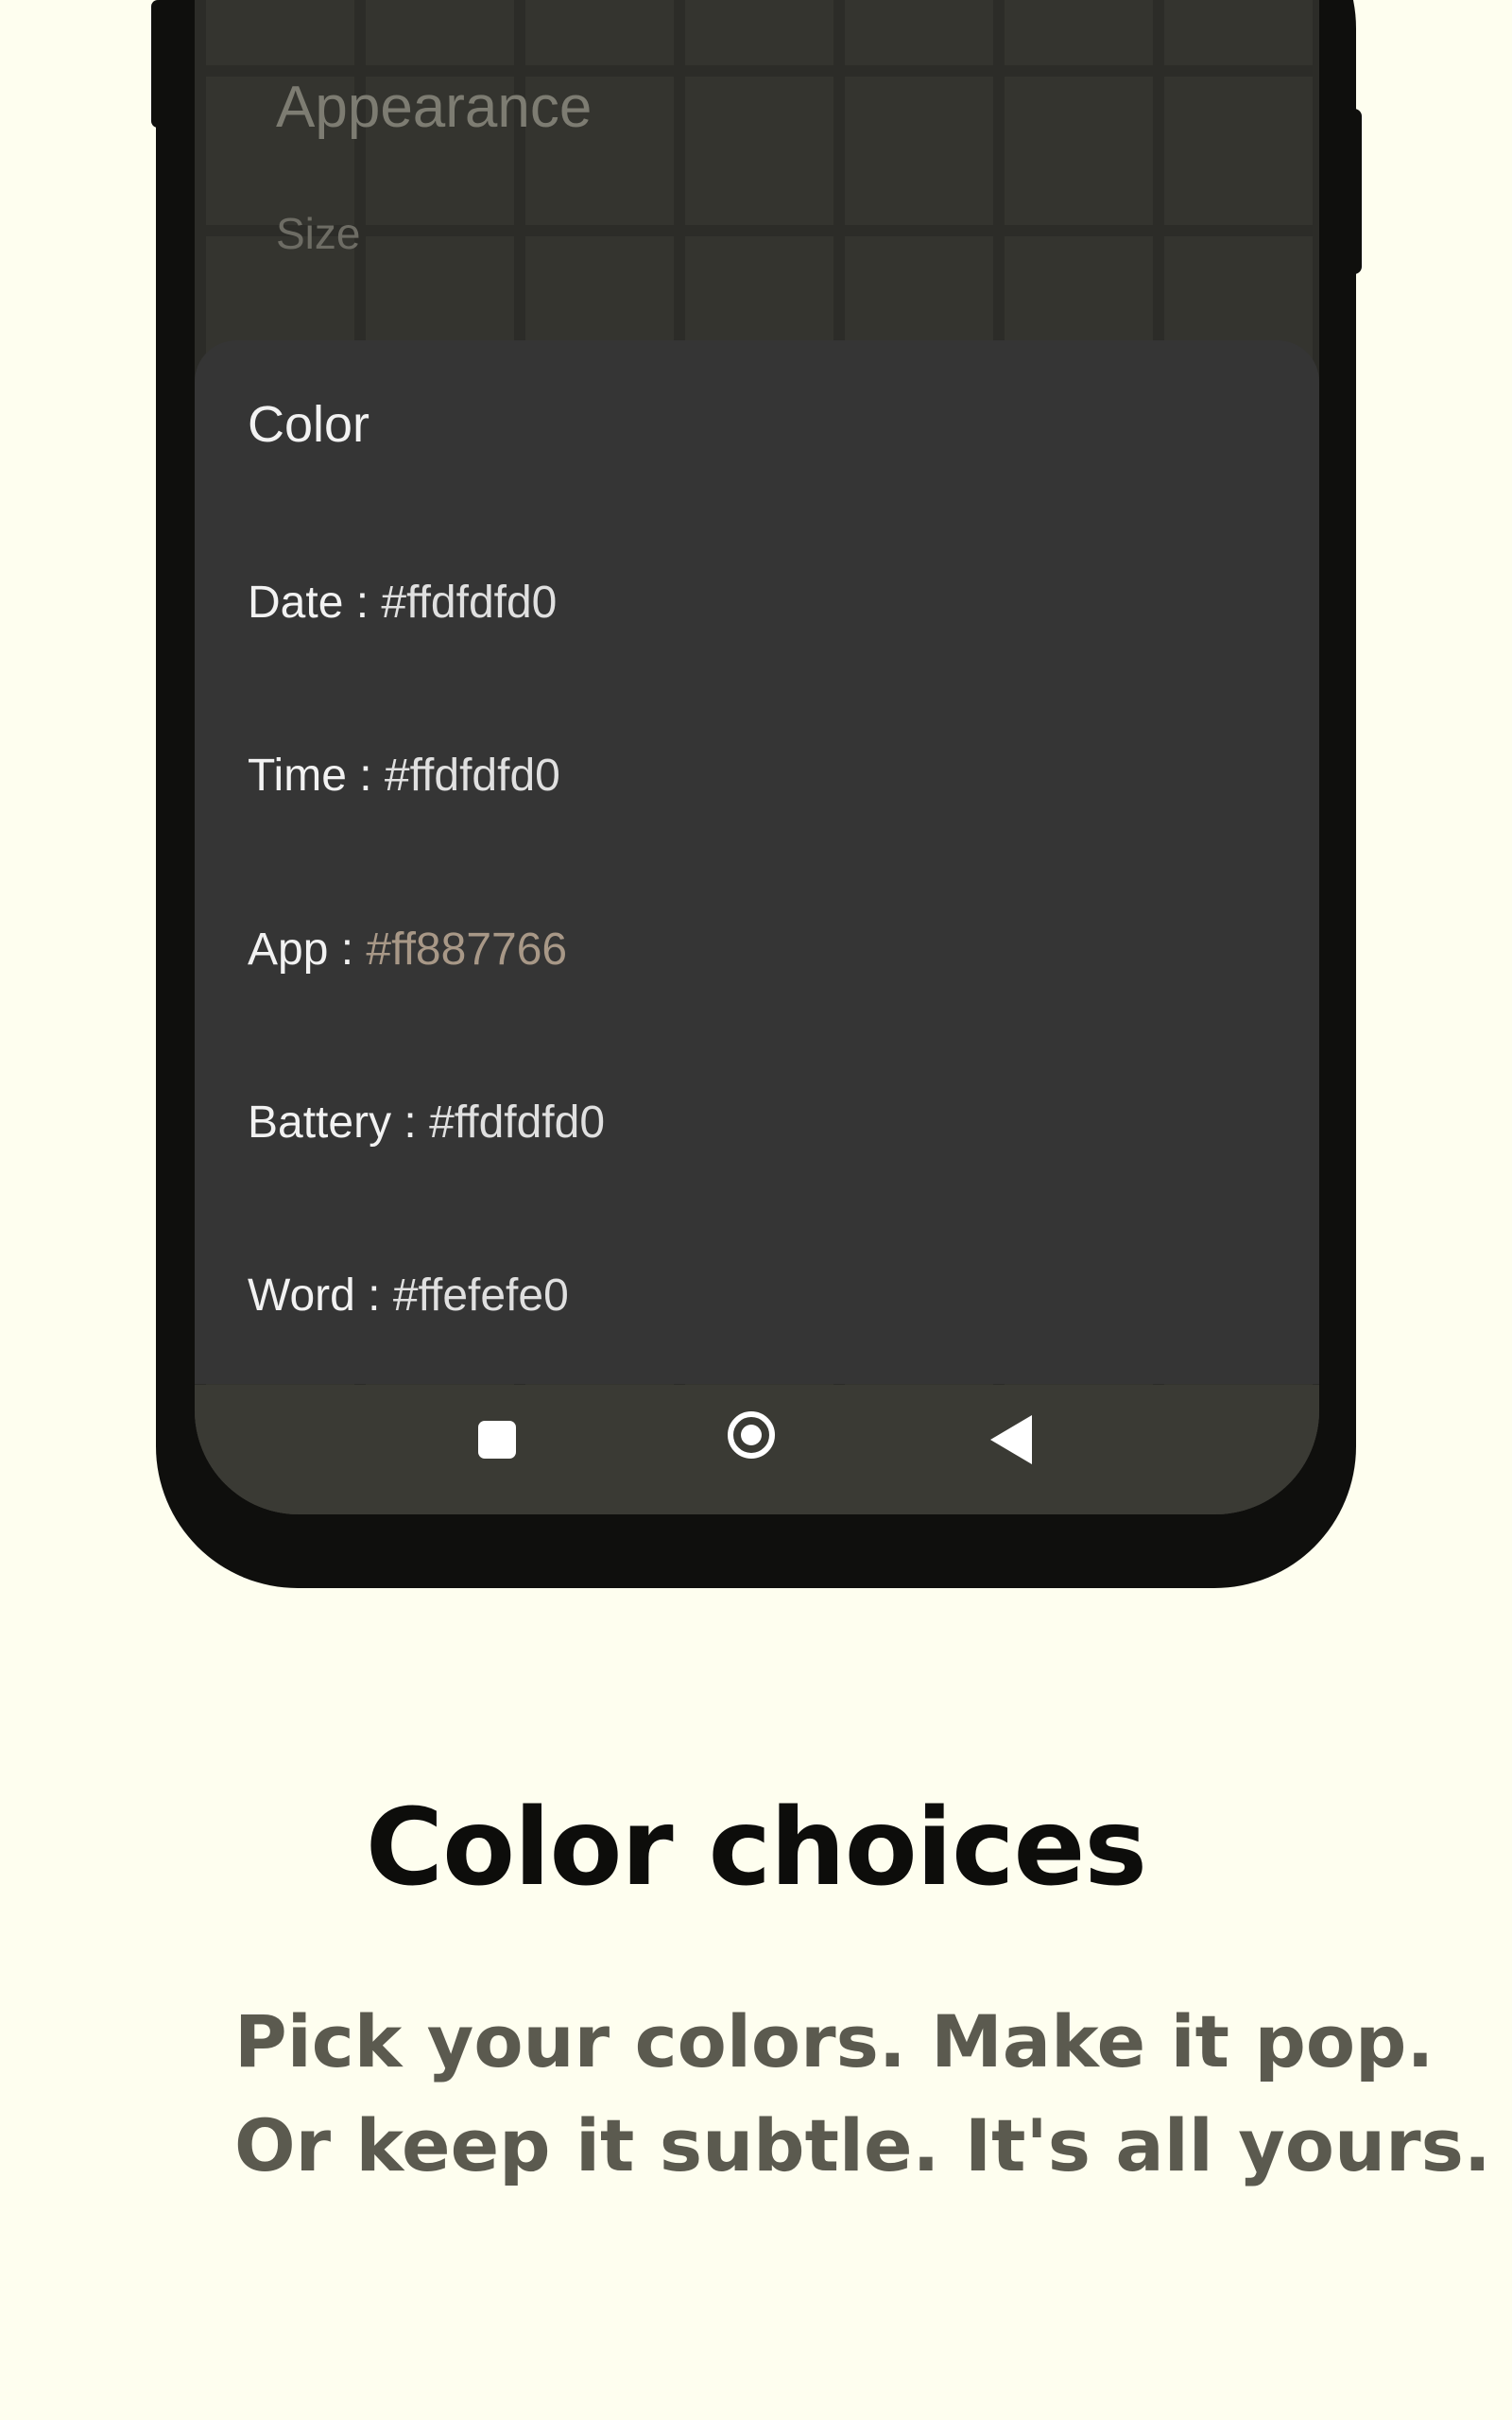 Image resolution: width=1512 pixels, height=2420 pixels. I want to click on feature-headline: Color choices, so click(756, 1848).